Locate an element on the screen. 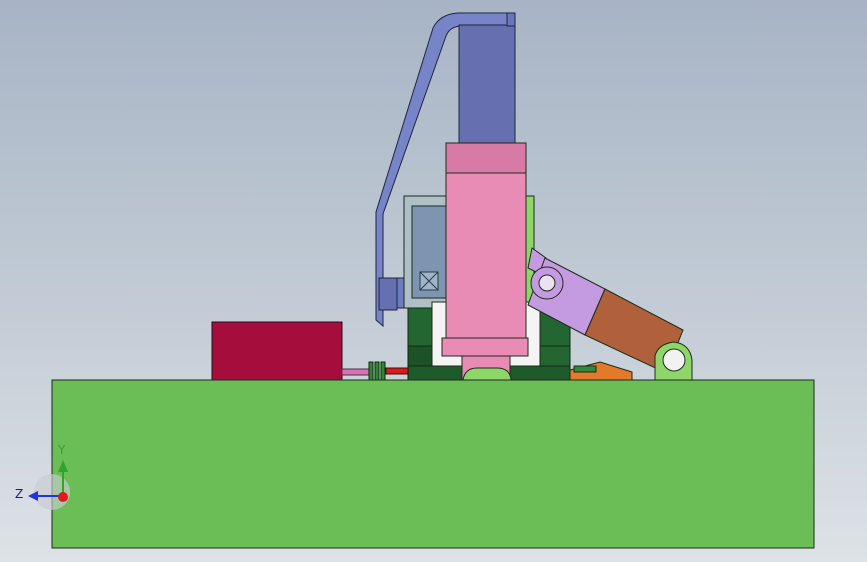  z-axis-label: Z is located at coordinates (19, 494).